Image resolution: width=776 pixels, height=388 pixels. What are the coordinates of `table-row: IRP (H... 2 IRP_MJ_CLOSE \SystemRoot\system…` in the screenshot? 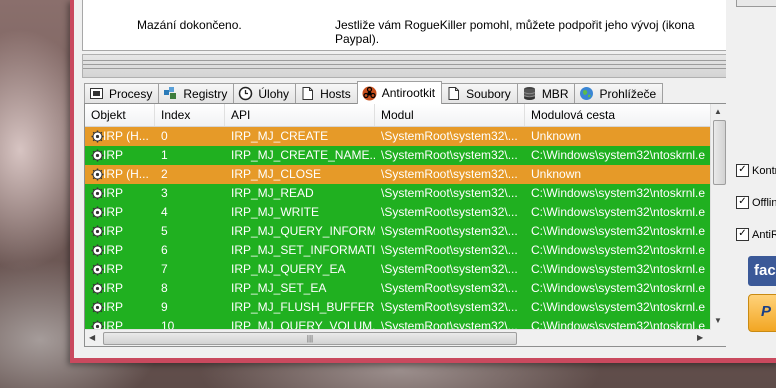 It's located at (398, 174).